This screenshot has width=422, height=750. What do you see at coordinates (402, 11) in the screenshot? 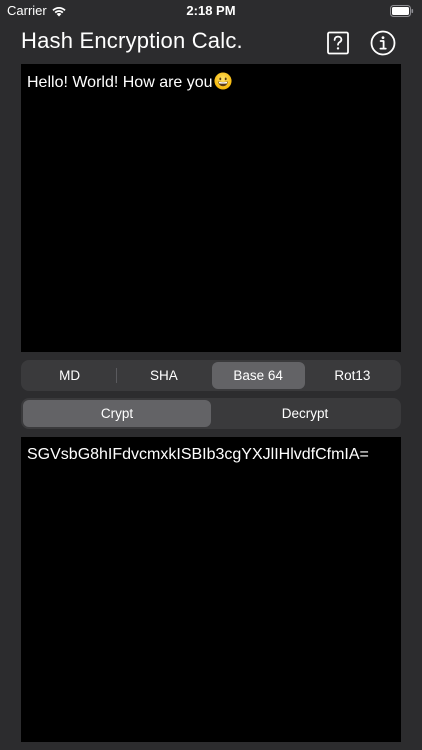
I see `battery-icon` at bounding box center [402, 11].